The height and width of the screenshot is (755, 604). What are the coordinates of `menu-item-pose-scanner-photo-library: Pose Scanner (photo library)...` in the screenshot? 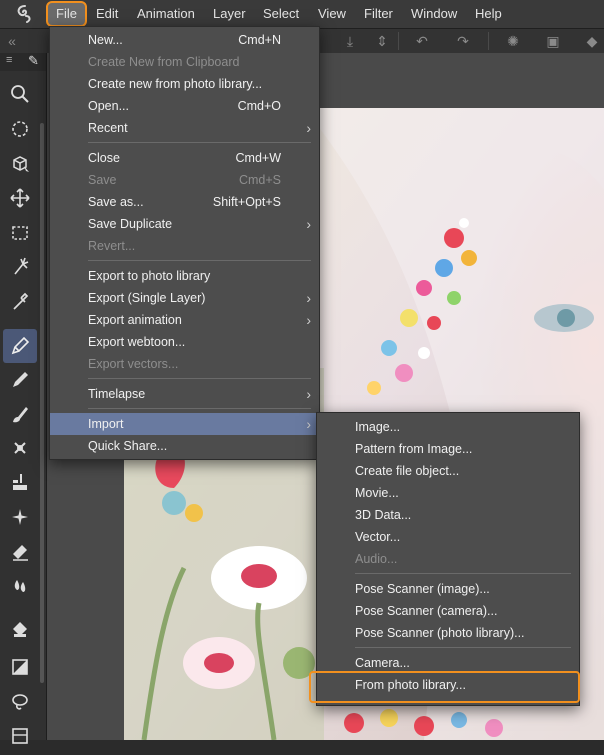 It's located at (448, 633).